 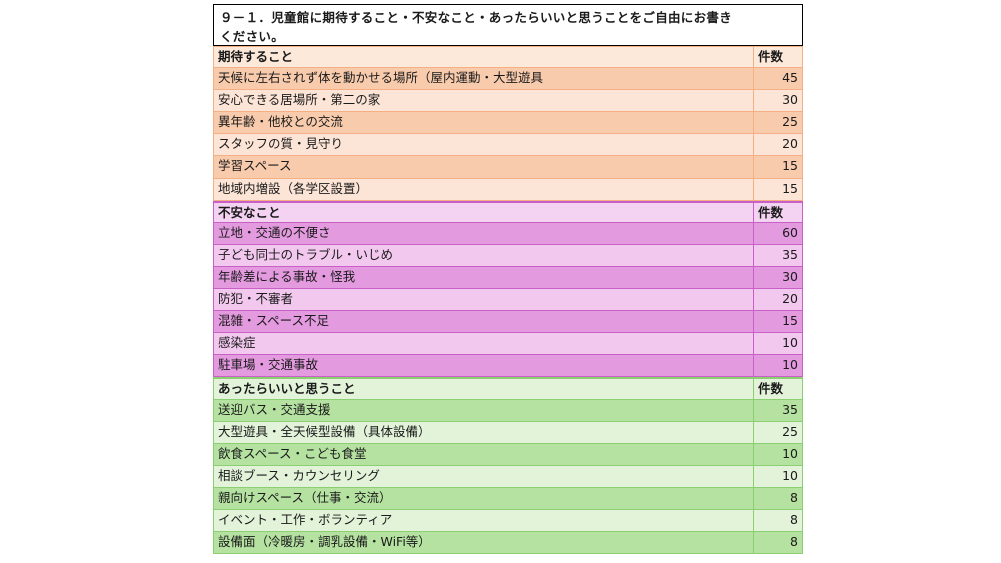 I want to click on row-label: 混雑・スペース不足, so click(x=483, y=322).